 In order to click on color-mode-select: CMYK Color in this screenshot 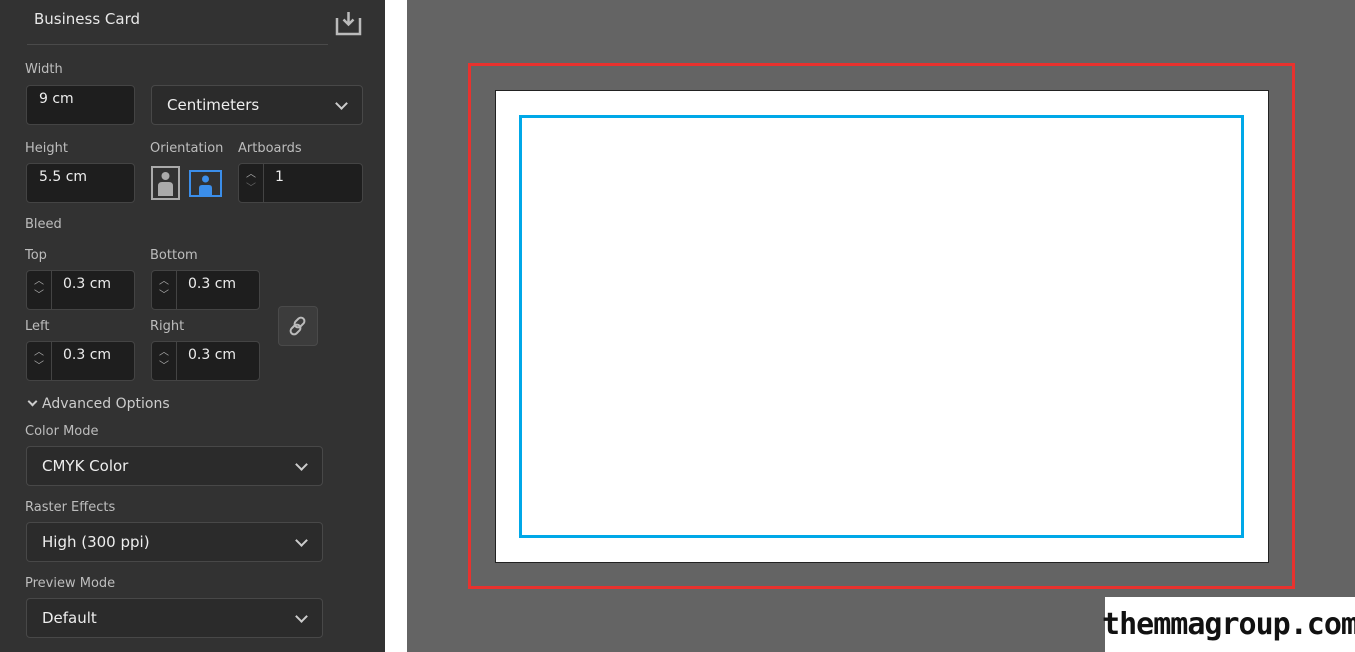, I will do `click(174, 466)`.